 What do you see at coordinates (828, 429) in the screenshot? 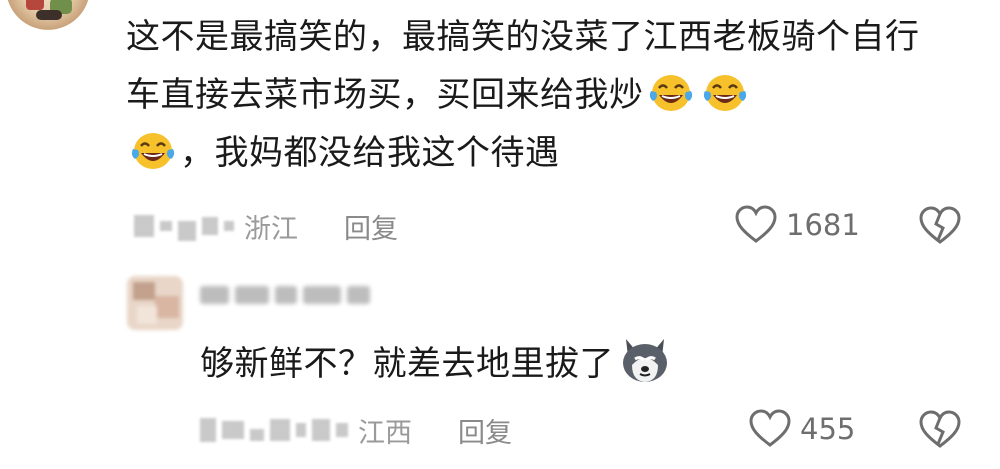
I see `like-count: 455` at bounding box center [828, 429].